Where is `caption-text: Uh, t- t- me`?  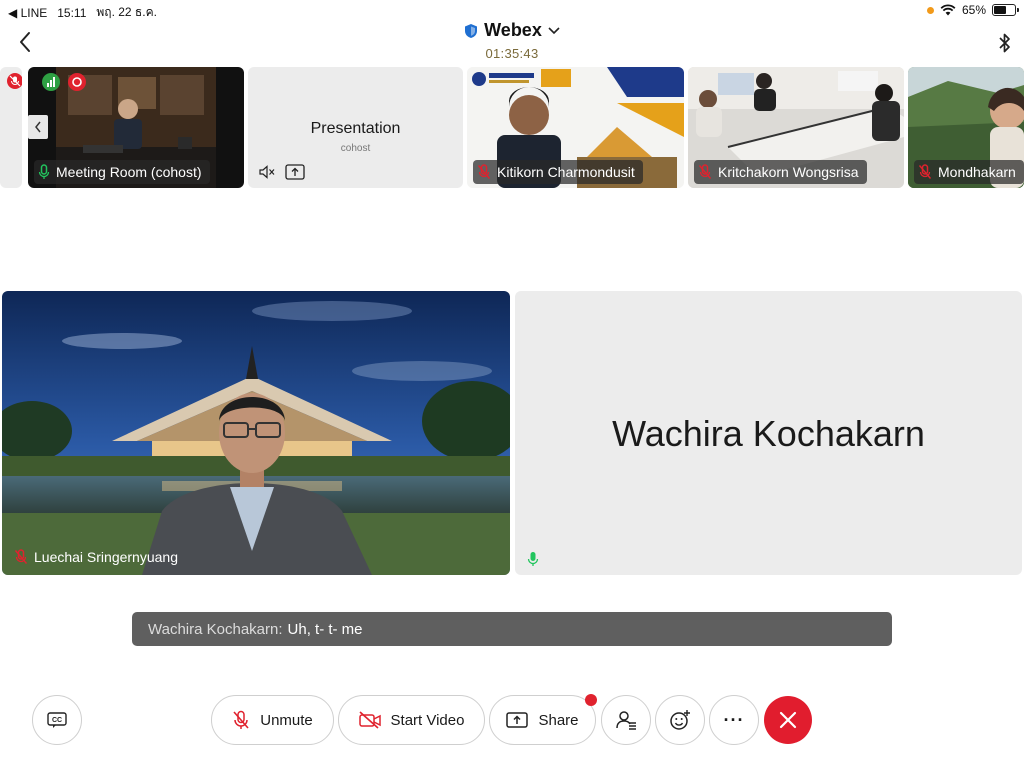
caption-text: Uh, t- t- me is located at coordinates (325, 629).